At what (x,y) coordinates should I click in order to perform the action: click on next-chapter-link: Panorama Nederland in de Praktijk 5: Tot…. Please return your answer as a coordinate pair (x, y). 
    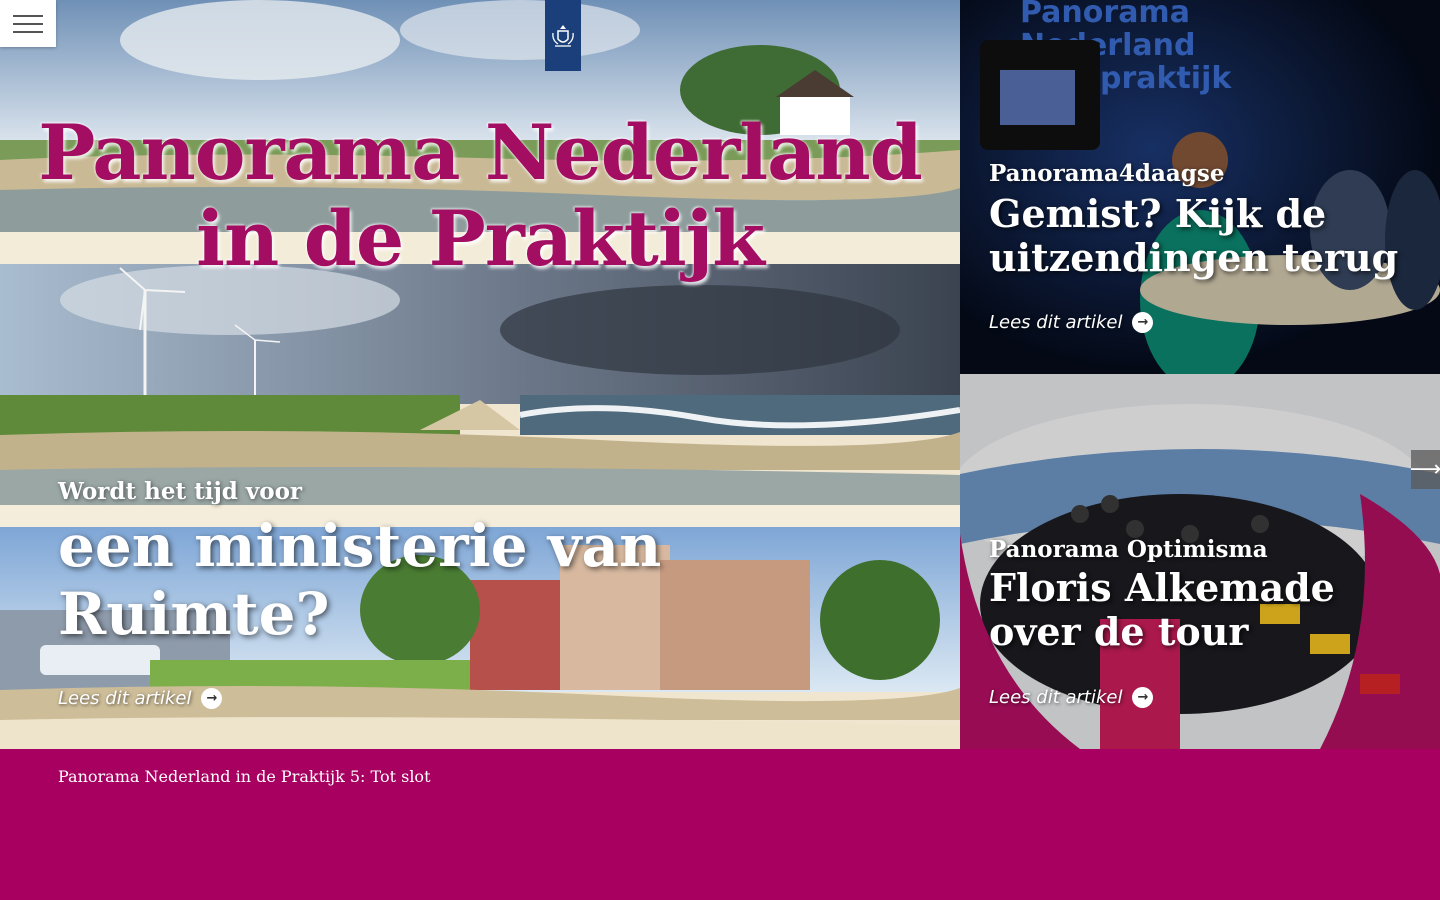
    Looking at the image, I should click on (244, 776).